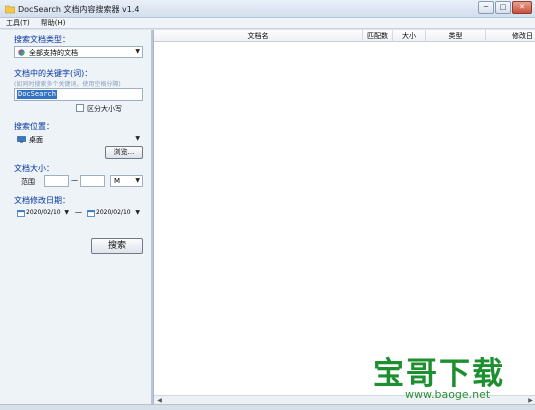  Describe the element at coordinates (448, 394) in the screenshot. I see `watermark-url: www.baoge.net` at that location.